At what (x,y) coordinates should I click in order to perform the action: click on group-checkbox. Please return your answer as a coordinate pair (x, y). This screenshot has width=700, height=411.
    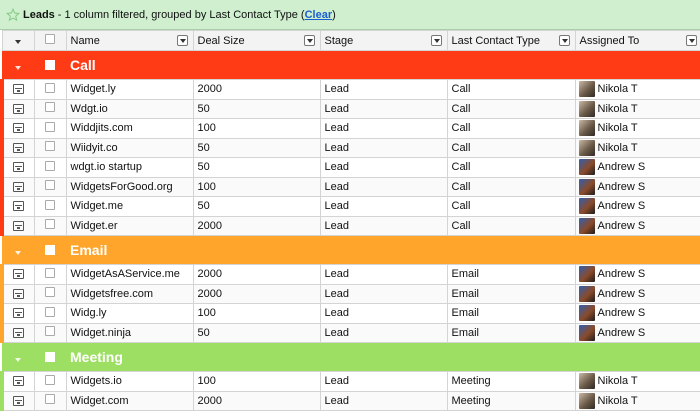
    Looking at the image, I should click on (50, 357).